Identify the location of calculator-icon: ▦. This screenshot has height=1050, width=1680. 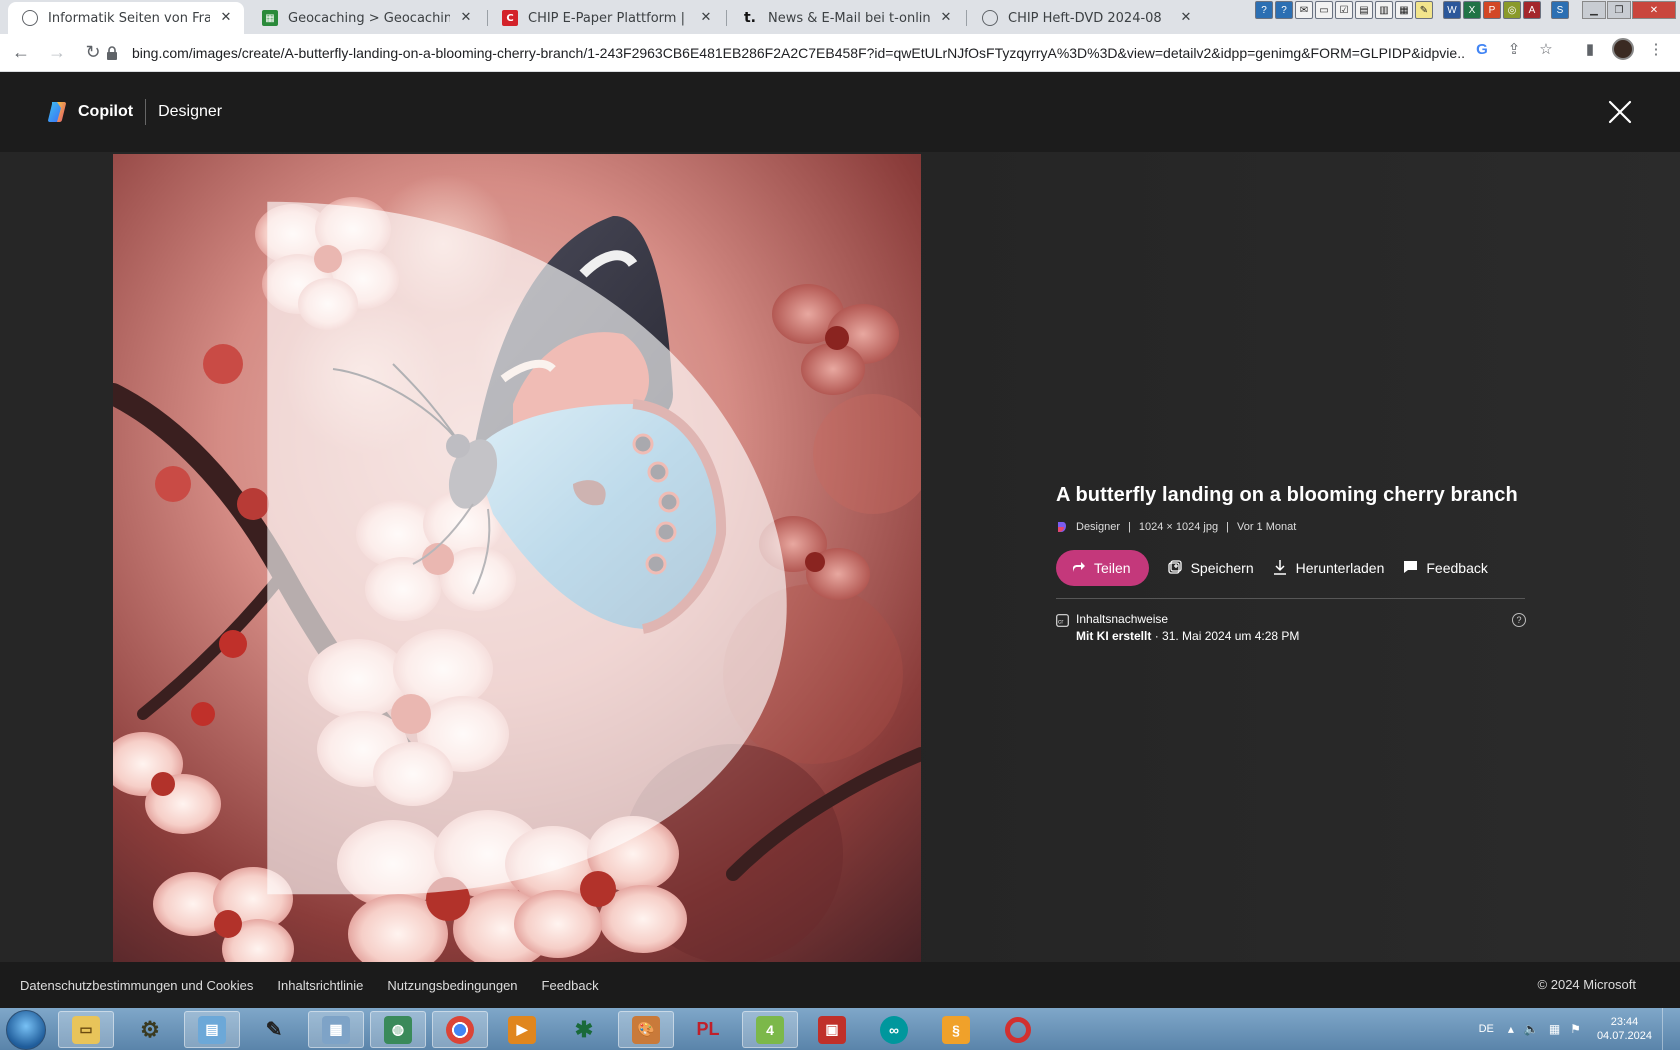
(336, 1029).